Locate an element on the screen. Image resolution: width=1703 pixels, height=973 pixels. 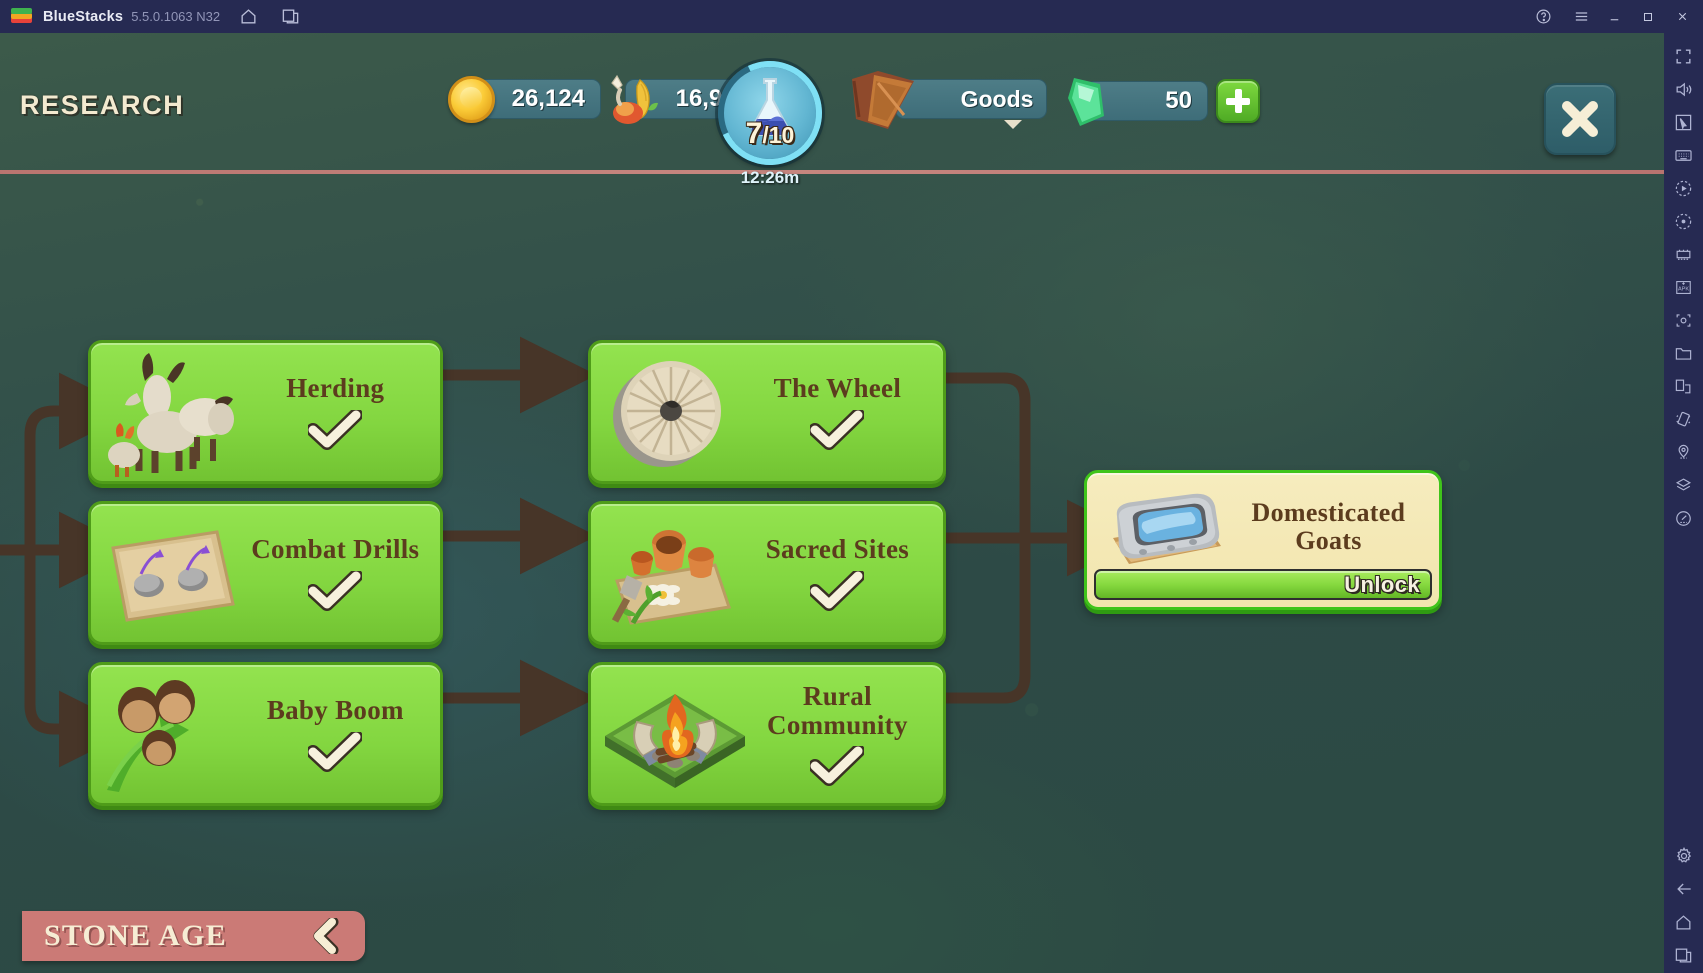
resource-goods: Goods is located at coordinates (949, 100).